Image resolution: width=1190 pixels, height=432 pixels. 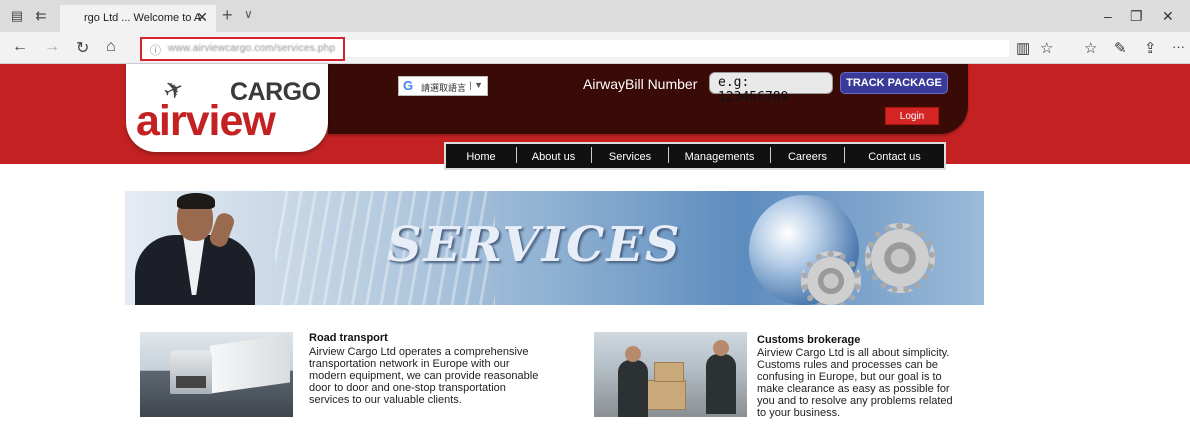 What do you see at coordinates (799, 413) in the screenshot?
I see `description-line: to your business.` at bounding box center [799, 413].